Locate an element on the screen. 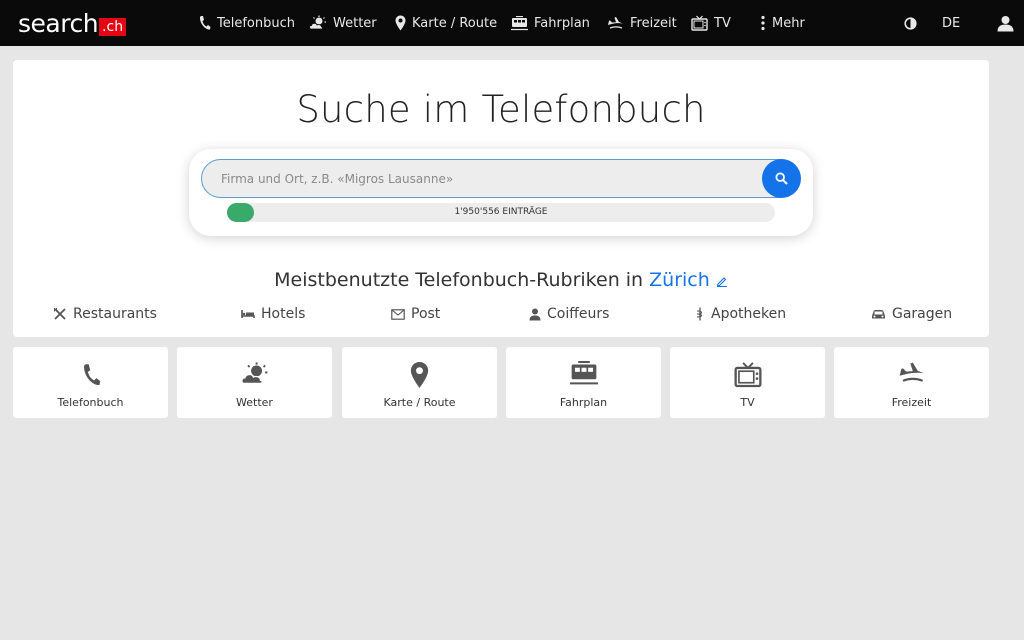  language-switch: DE is located at coordinates (951, 23).